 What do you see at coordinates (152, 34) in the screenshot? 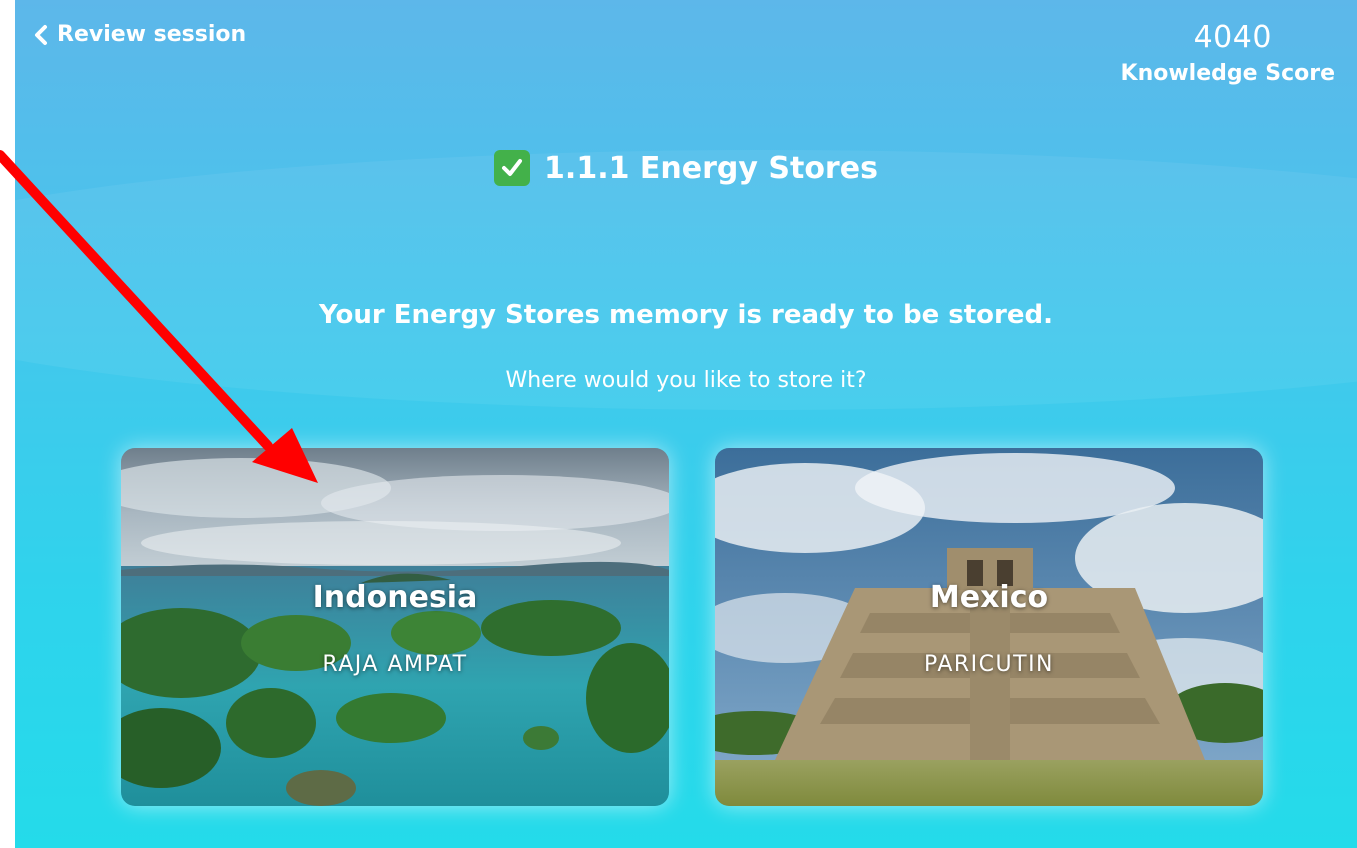
I see `back-link-label: Review session` at bounding box center [152, 34].